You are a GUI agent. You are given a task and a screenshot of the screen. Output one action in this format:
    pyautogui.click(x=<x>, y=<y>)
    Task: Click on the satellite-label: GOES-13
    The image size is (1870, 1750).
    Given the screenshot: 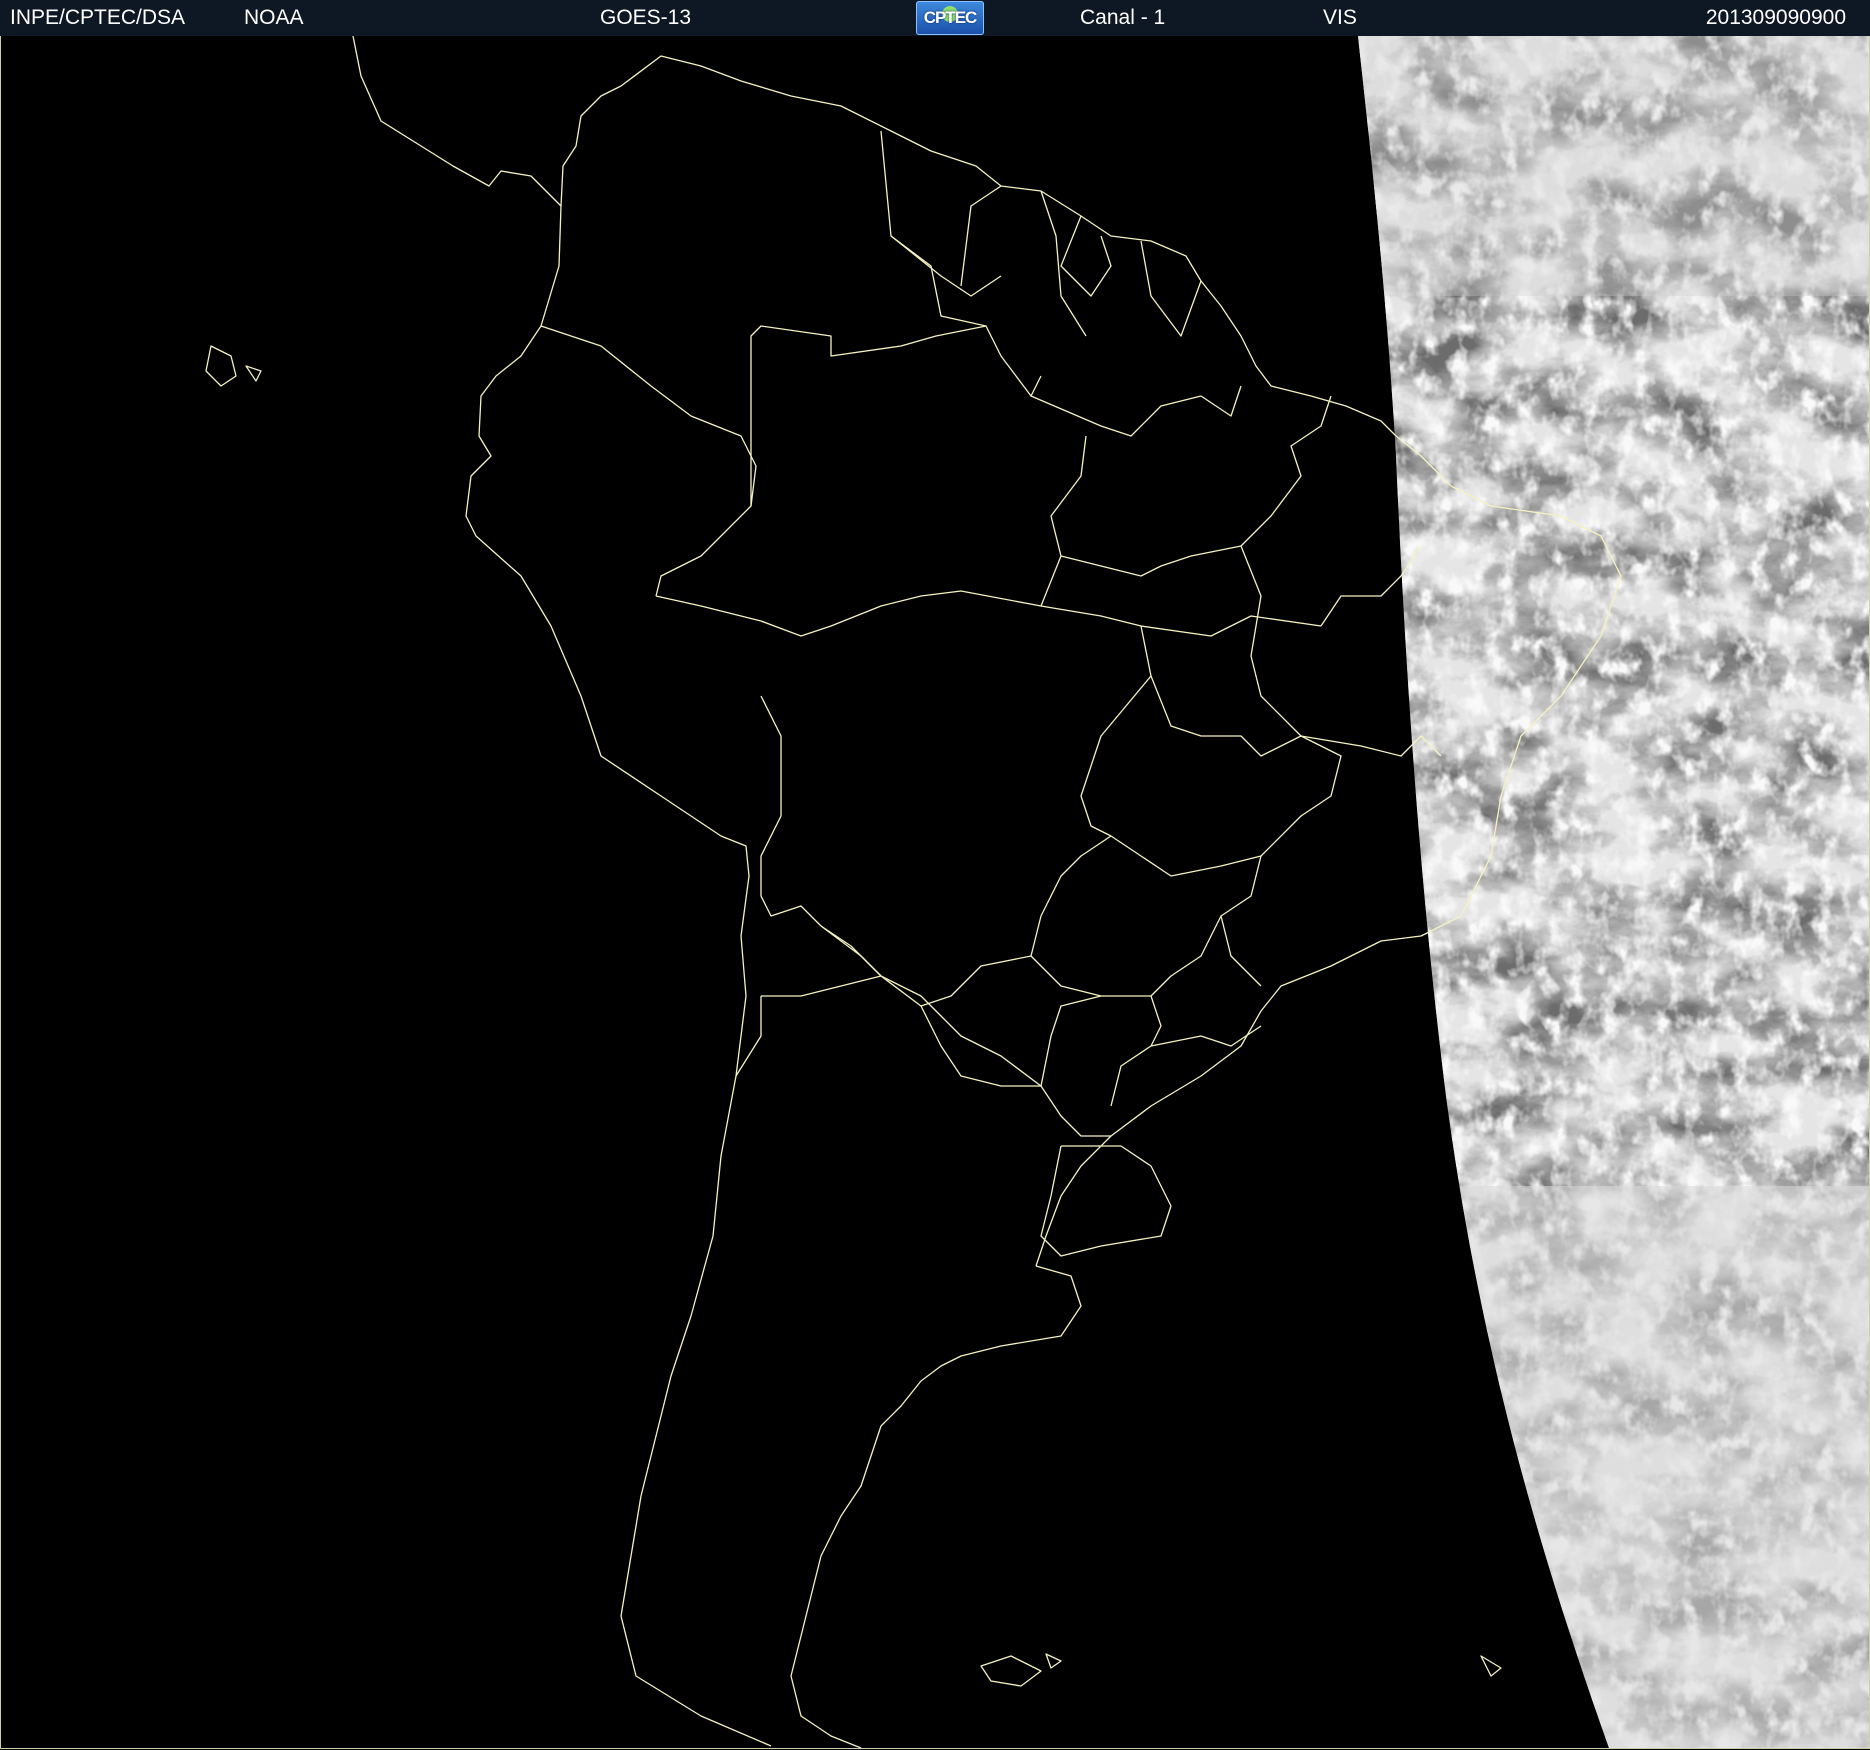 What is the action you would take?
    pyautogui.click(x=646, y=17)
    